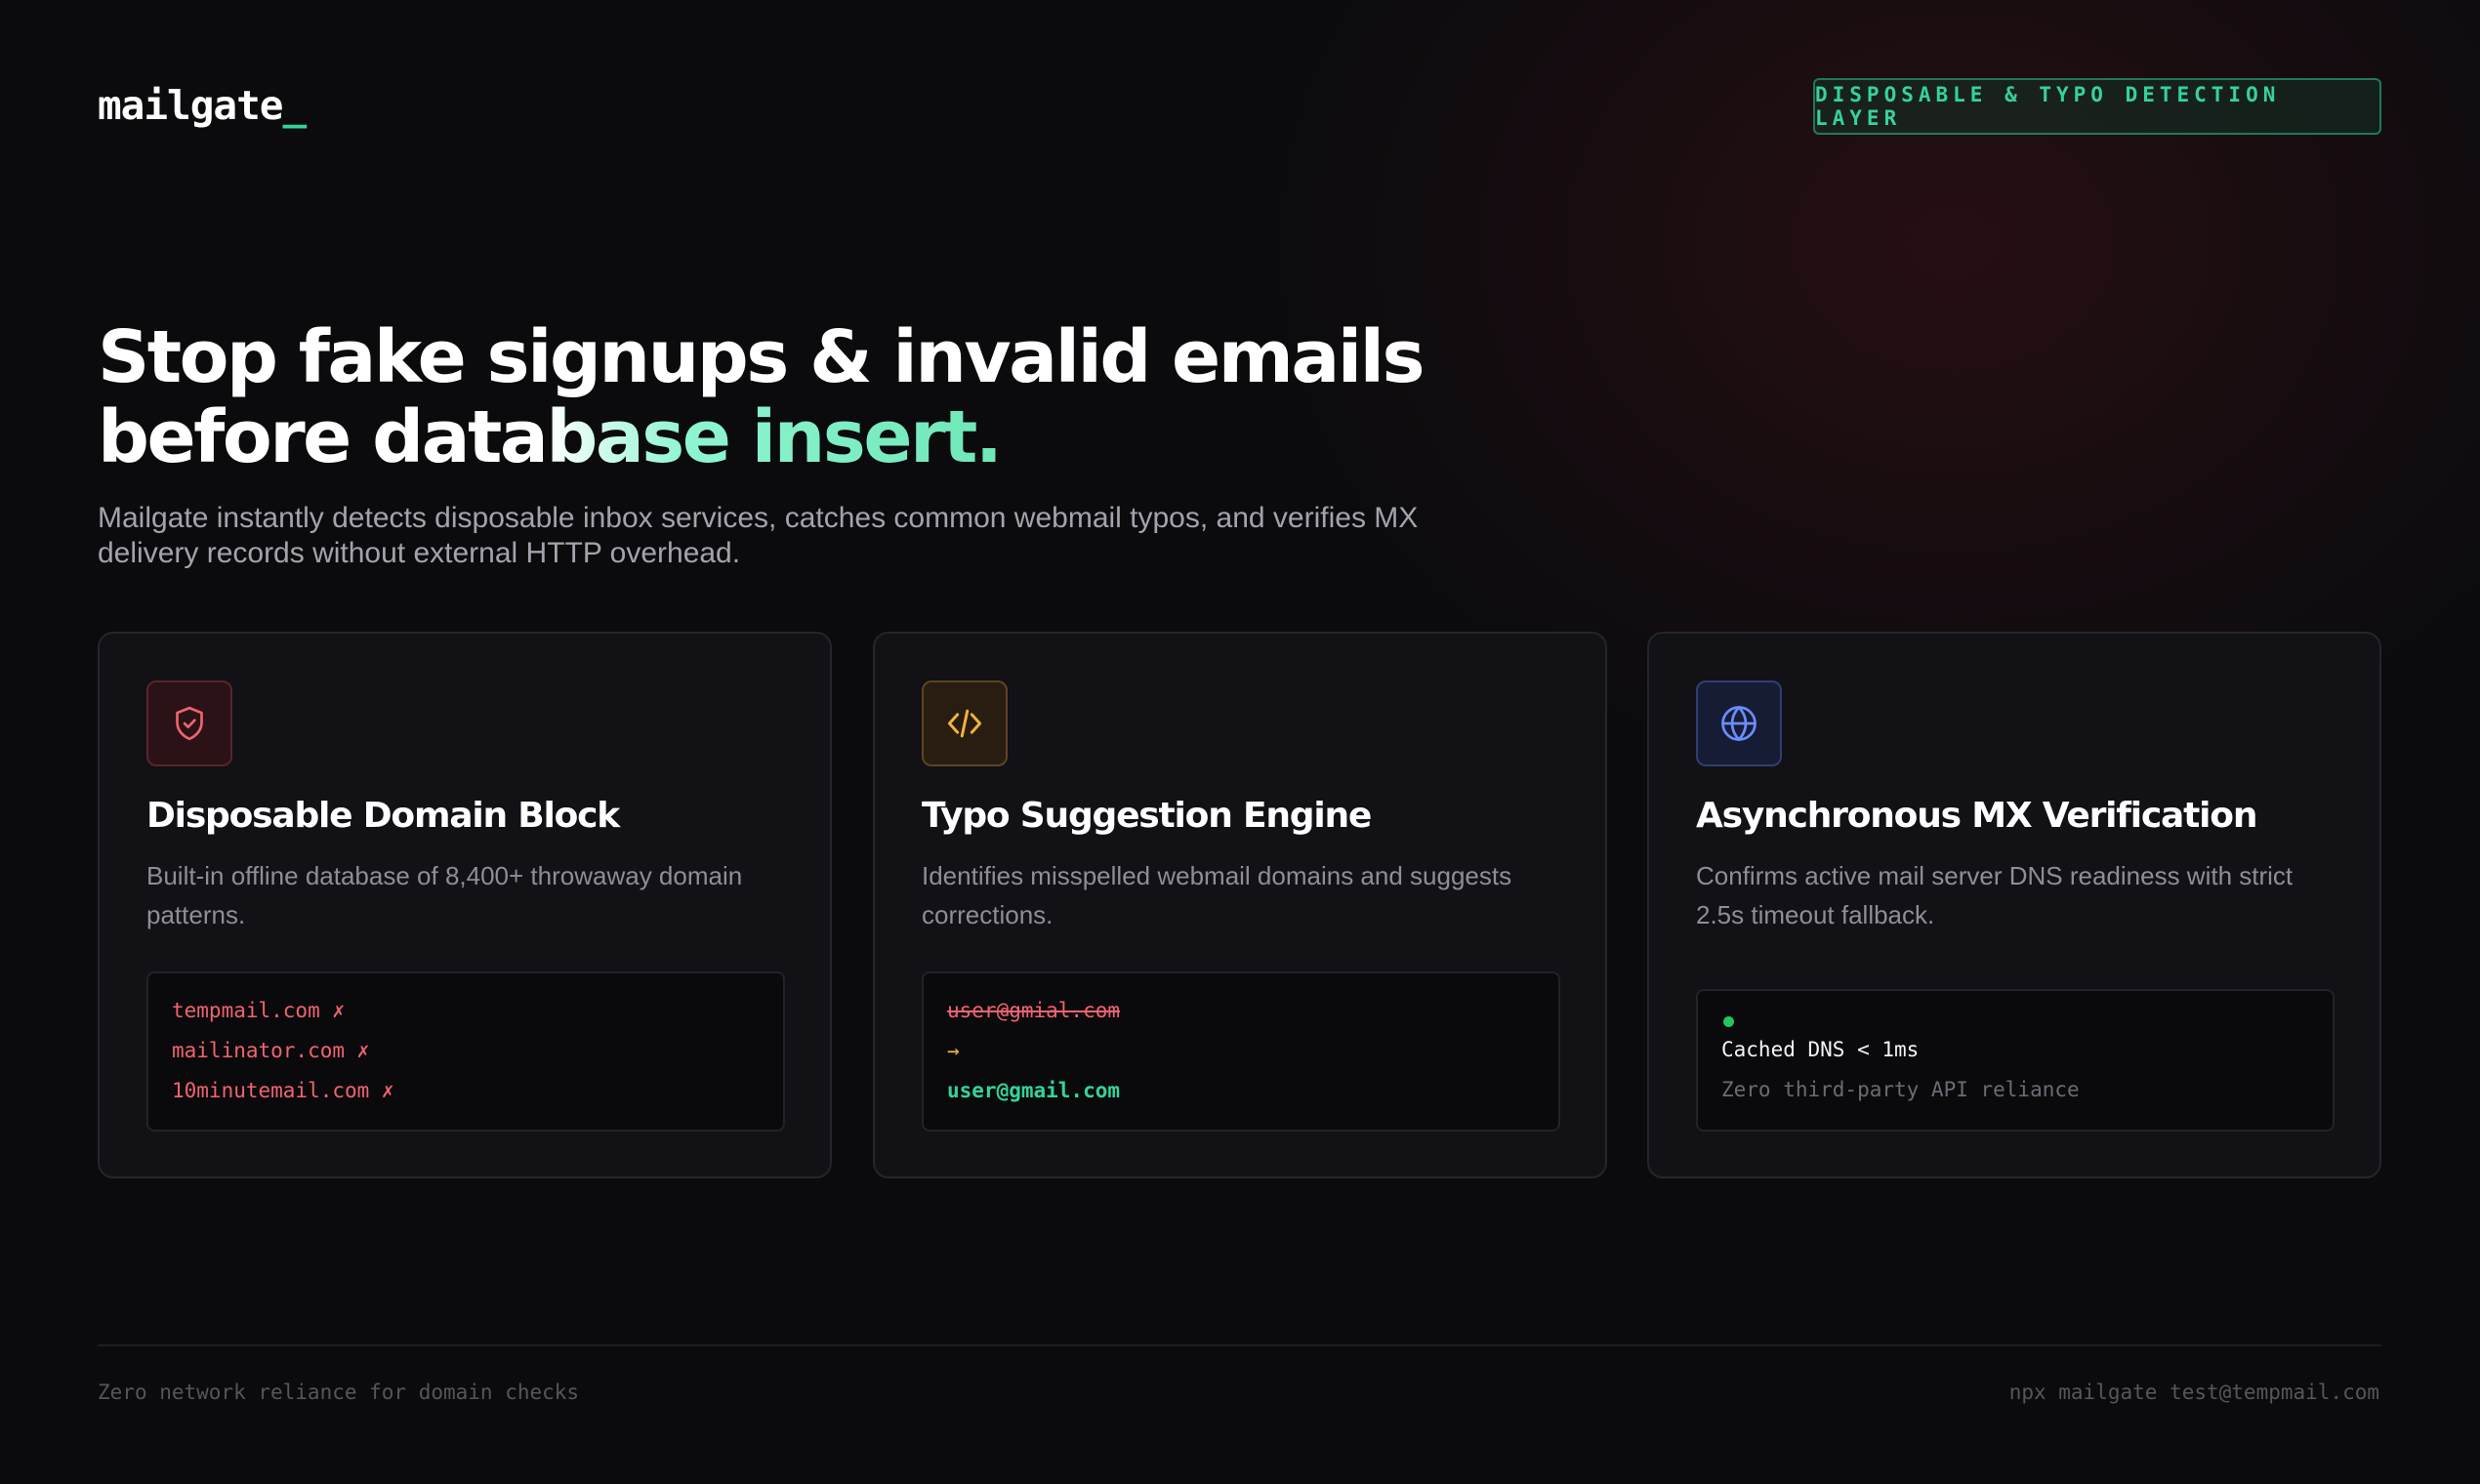  What do you see at coordinates (965, 723) in the screenshot?
I see `code-icon` at bounding box center [965, 723].